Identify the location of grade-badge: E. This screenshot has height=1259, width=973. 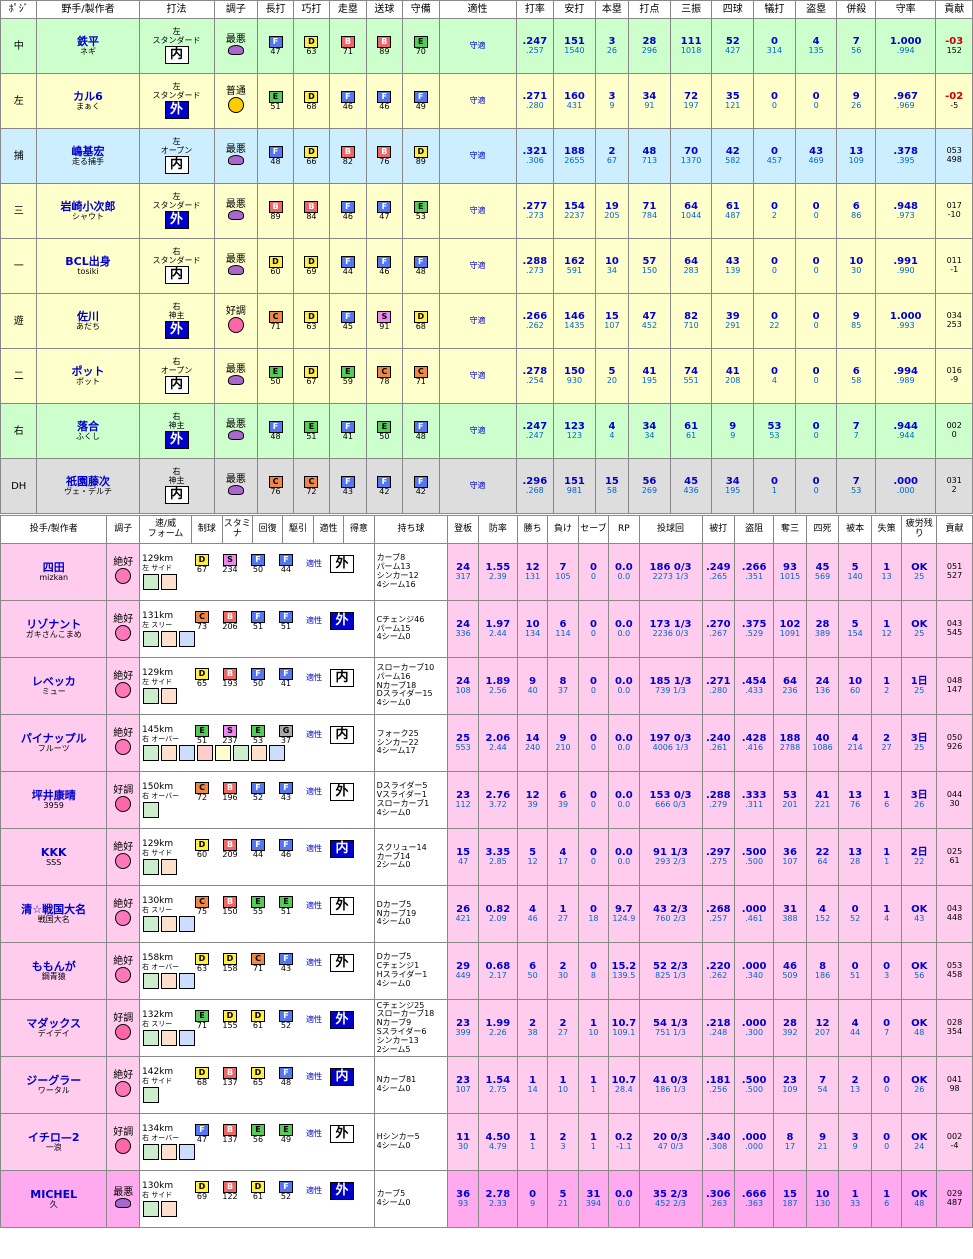
(384, 426).